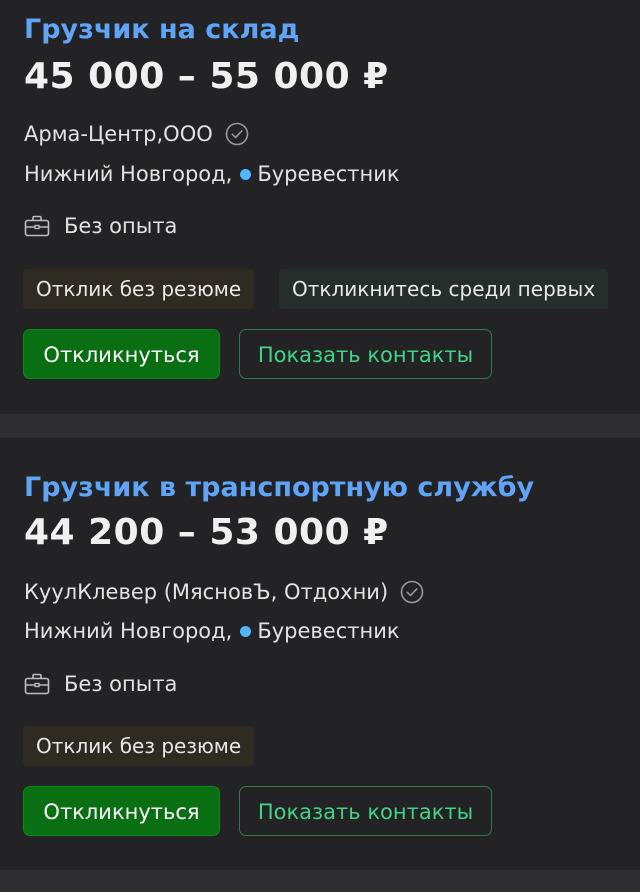 Image resolution: width=640 pixels, height=892 pixels. I want to click on vacancy-title: Грузчик на склад, so click(161, 29).